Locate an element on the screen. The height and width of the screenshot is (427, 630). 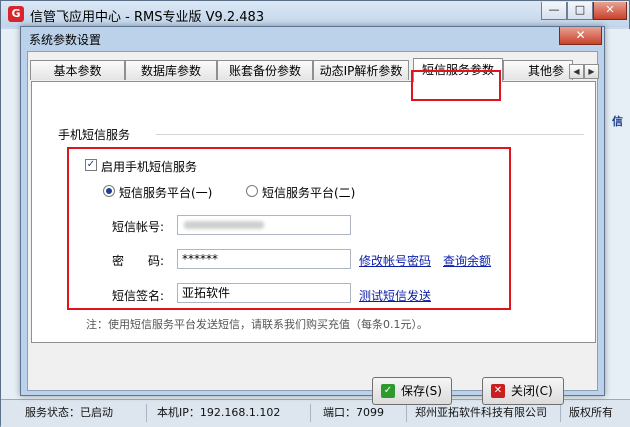
background-side-text: 信 is located at coordinates (617, 121).